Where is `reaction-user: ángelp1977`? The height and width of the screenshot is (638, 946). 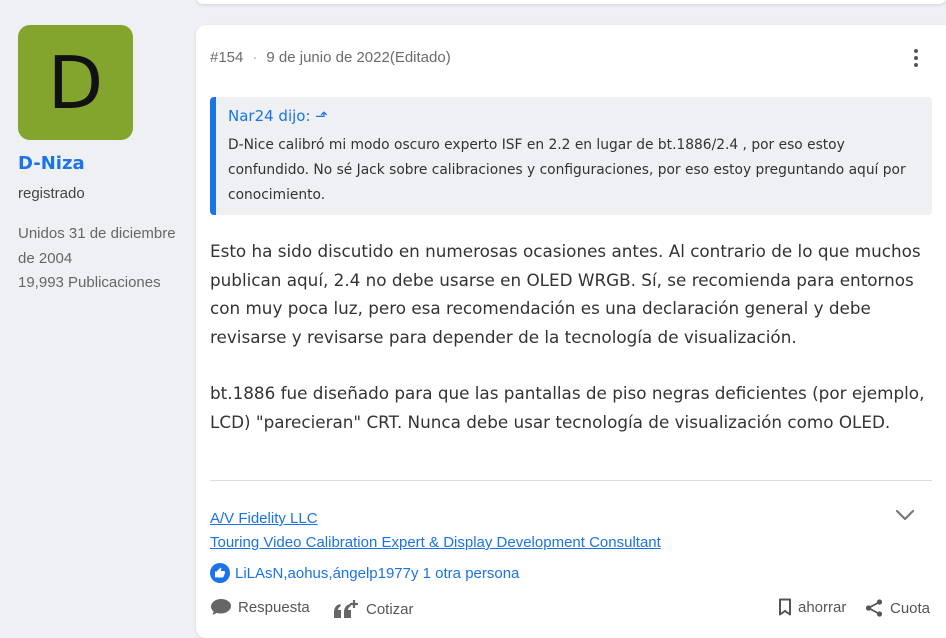
reaction-user: ángelp1977 is located at coordinates (372, 573).